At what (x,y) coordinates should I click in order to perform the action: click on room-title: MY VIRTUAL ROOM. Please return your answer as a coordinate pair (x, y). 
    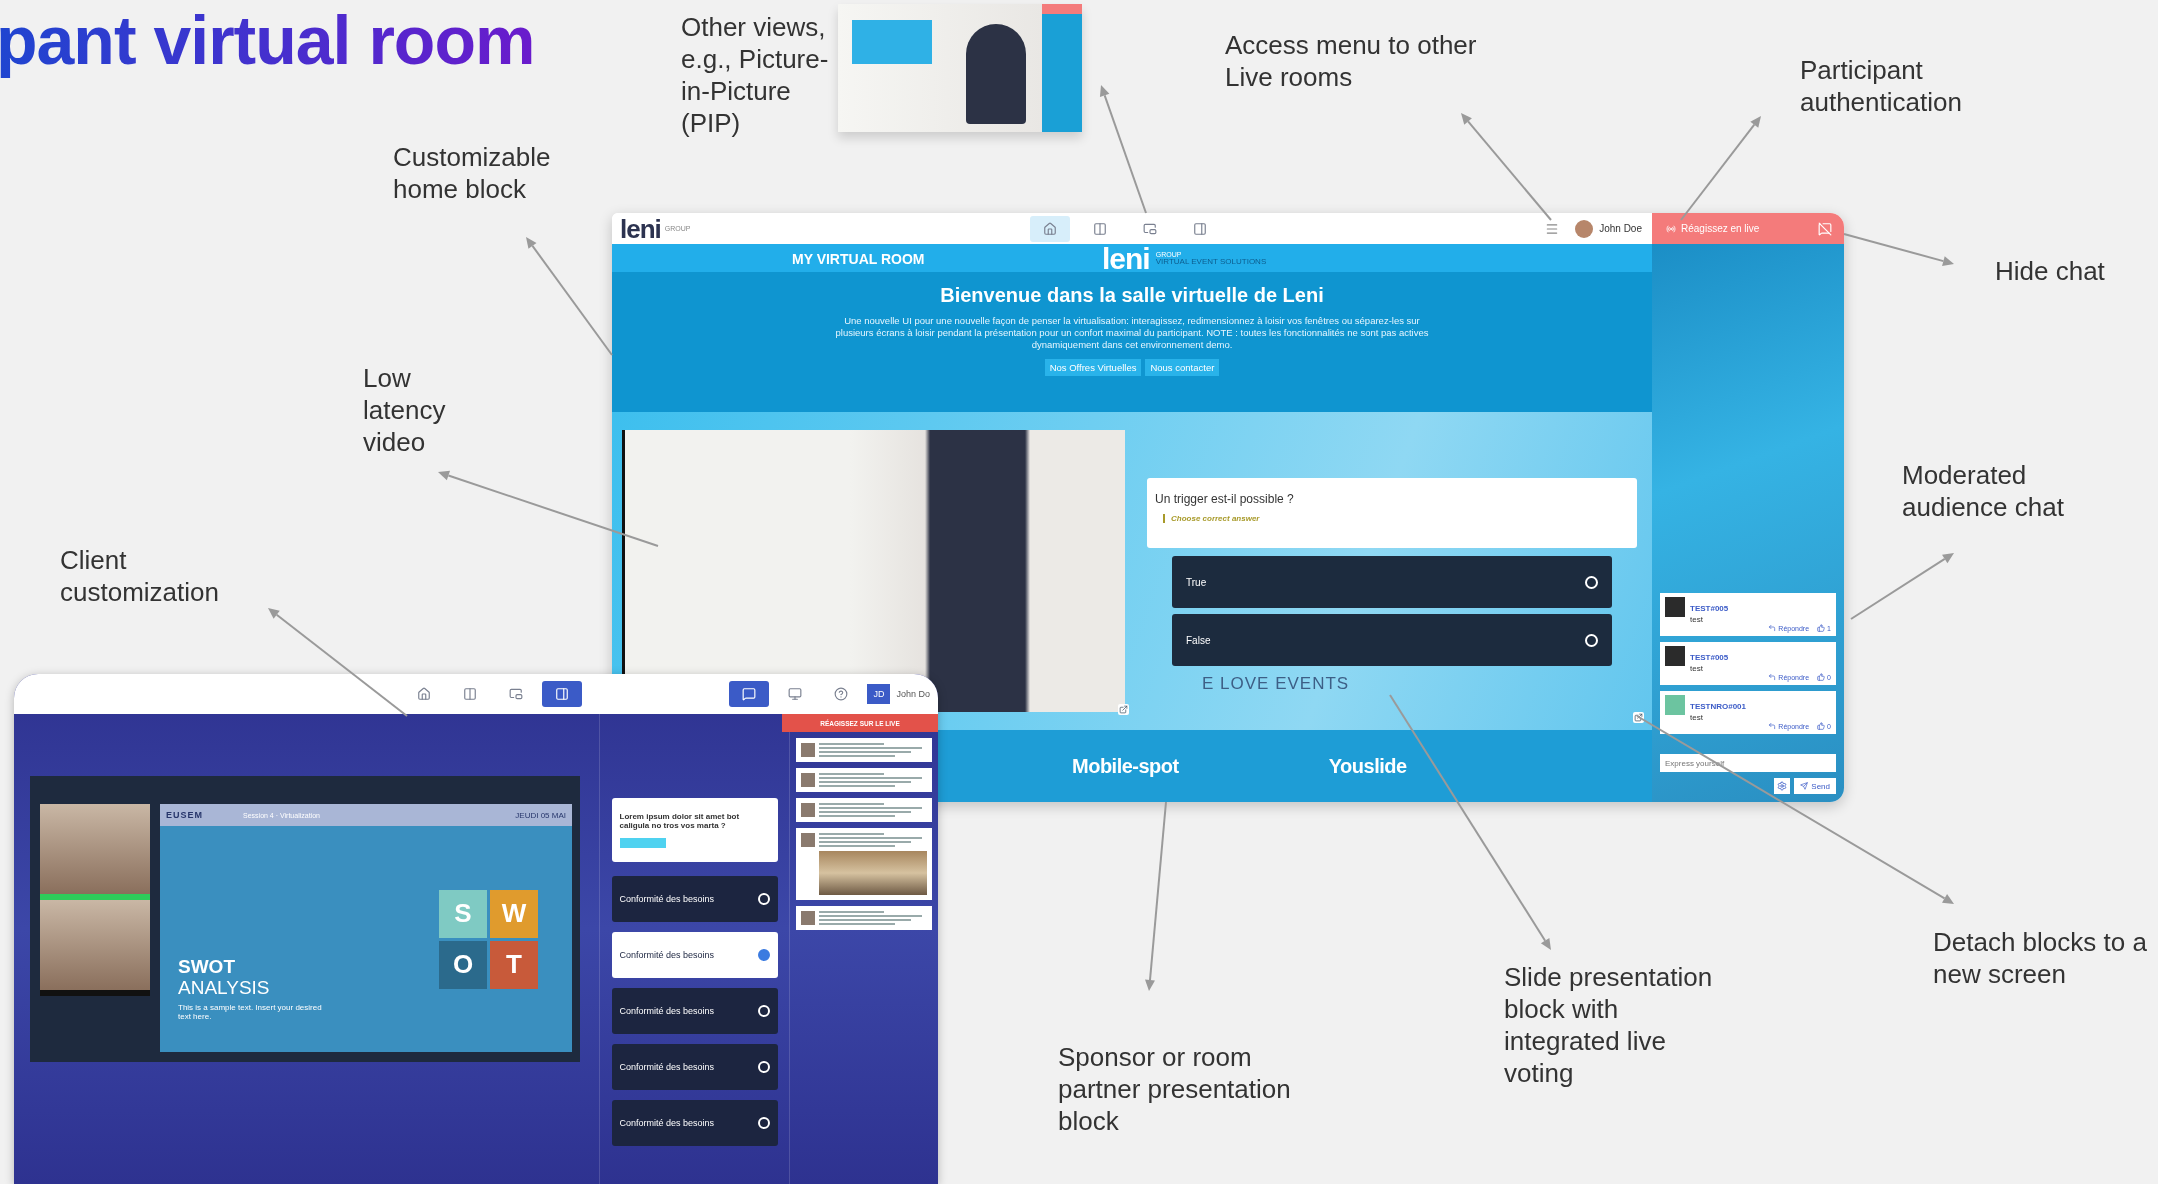
    Looking at the image, I should click on (858, 259).